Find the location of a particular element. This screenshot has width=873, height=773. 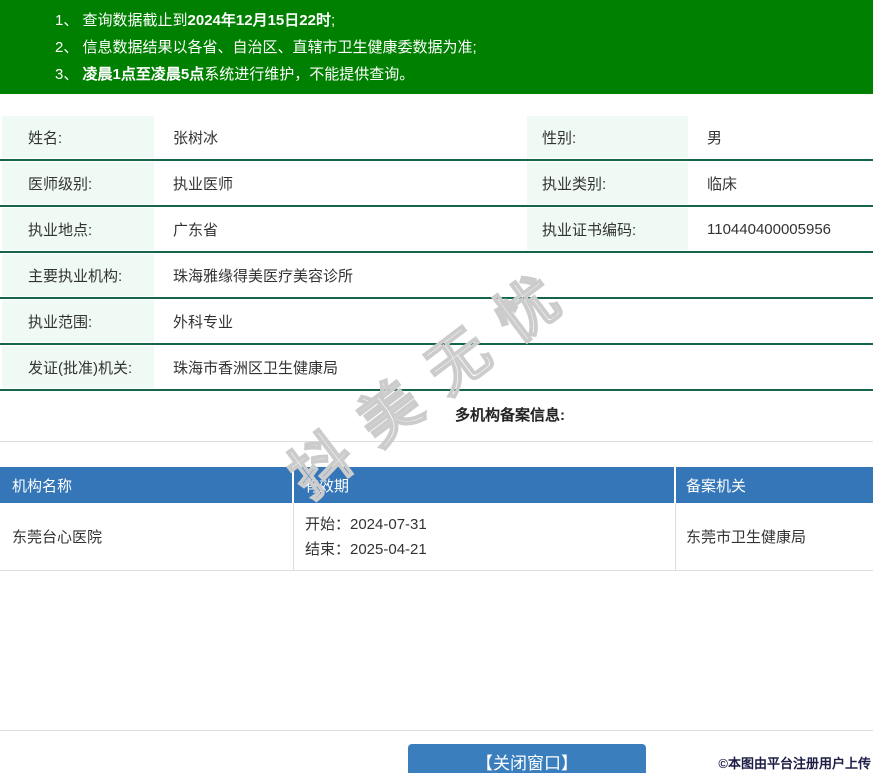

table-row: 主要执业机构: 珠海雅缘得美医疗美容诊所 is located at coordinates (436, 276).